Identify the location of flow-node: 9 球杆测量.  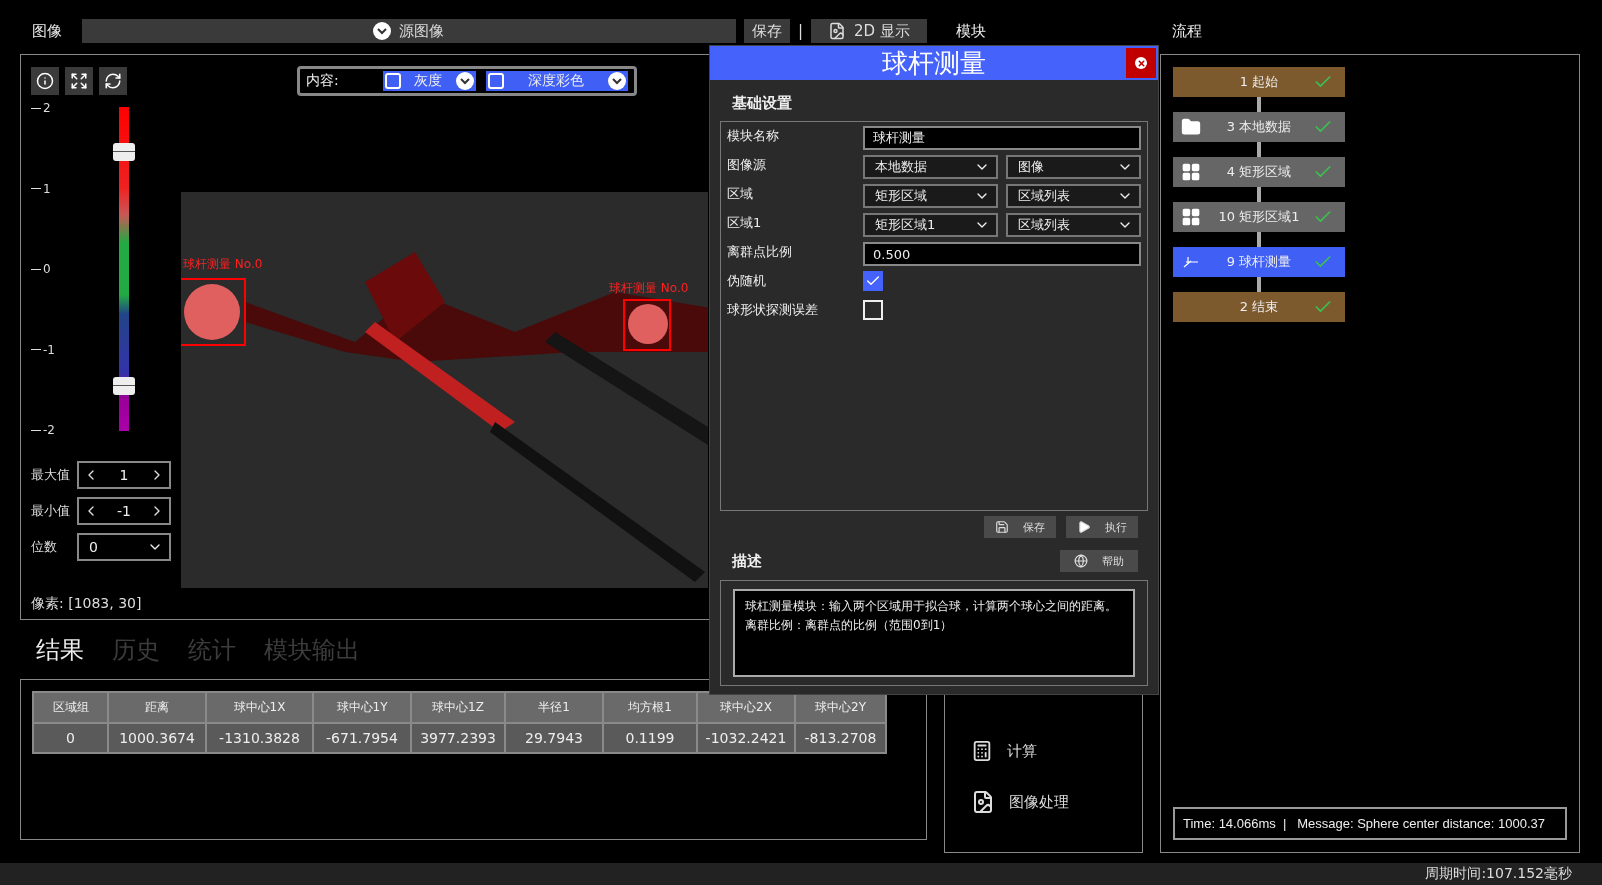
(1259, 262).